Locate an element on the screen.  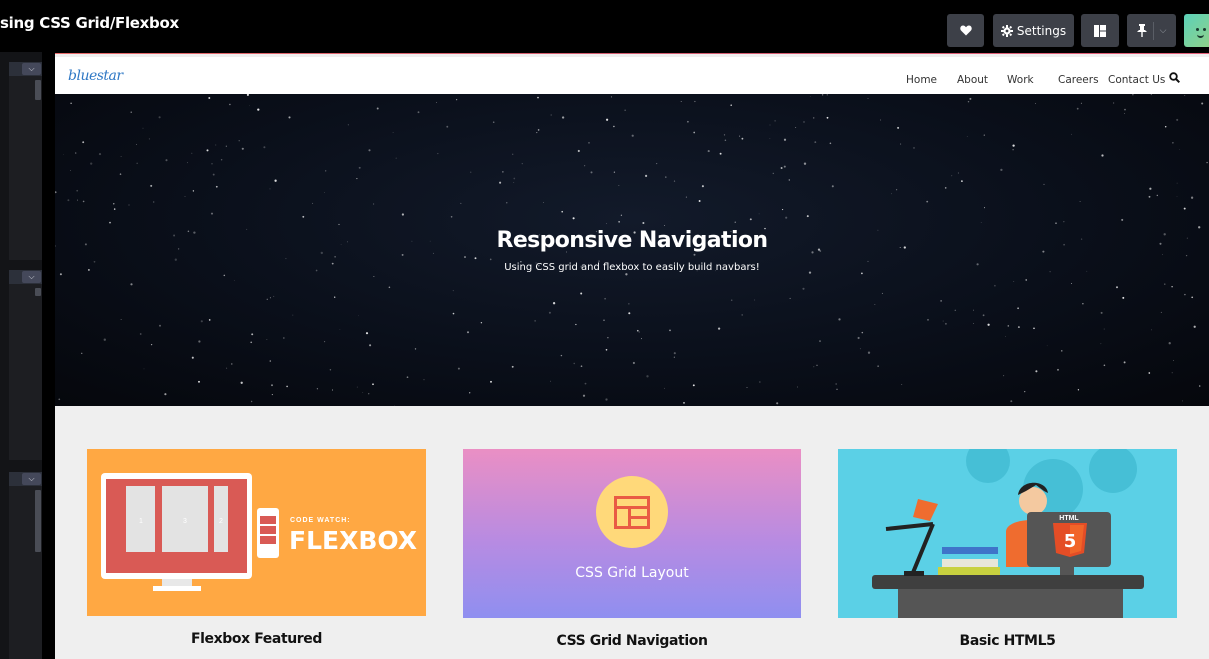
layout-icon is located at coordinates (1100, 30).